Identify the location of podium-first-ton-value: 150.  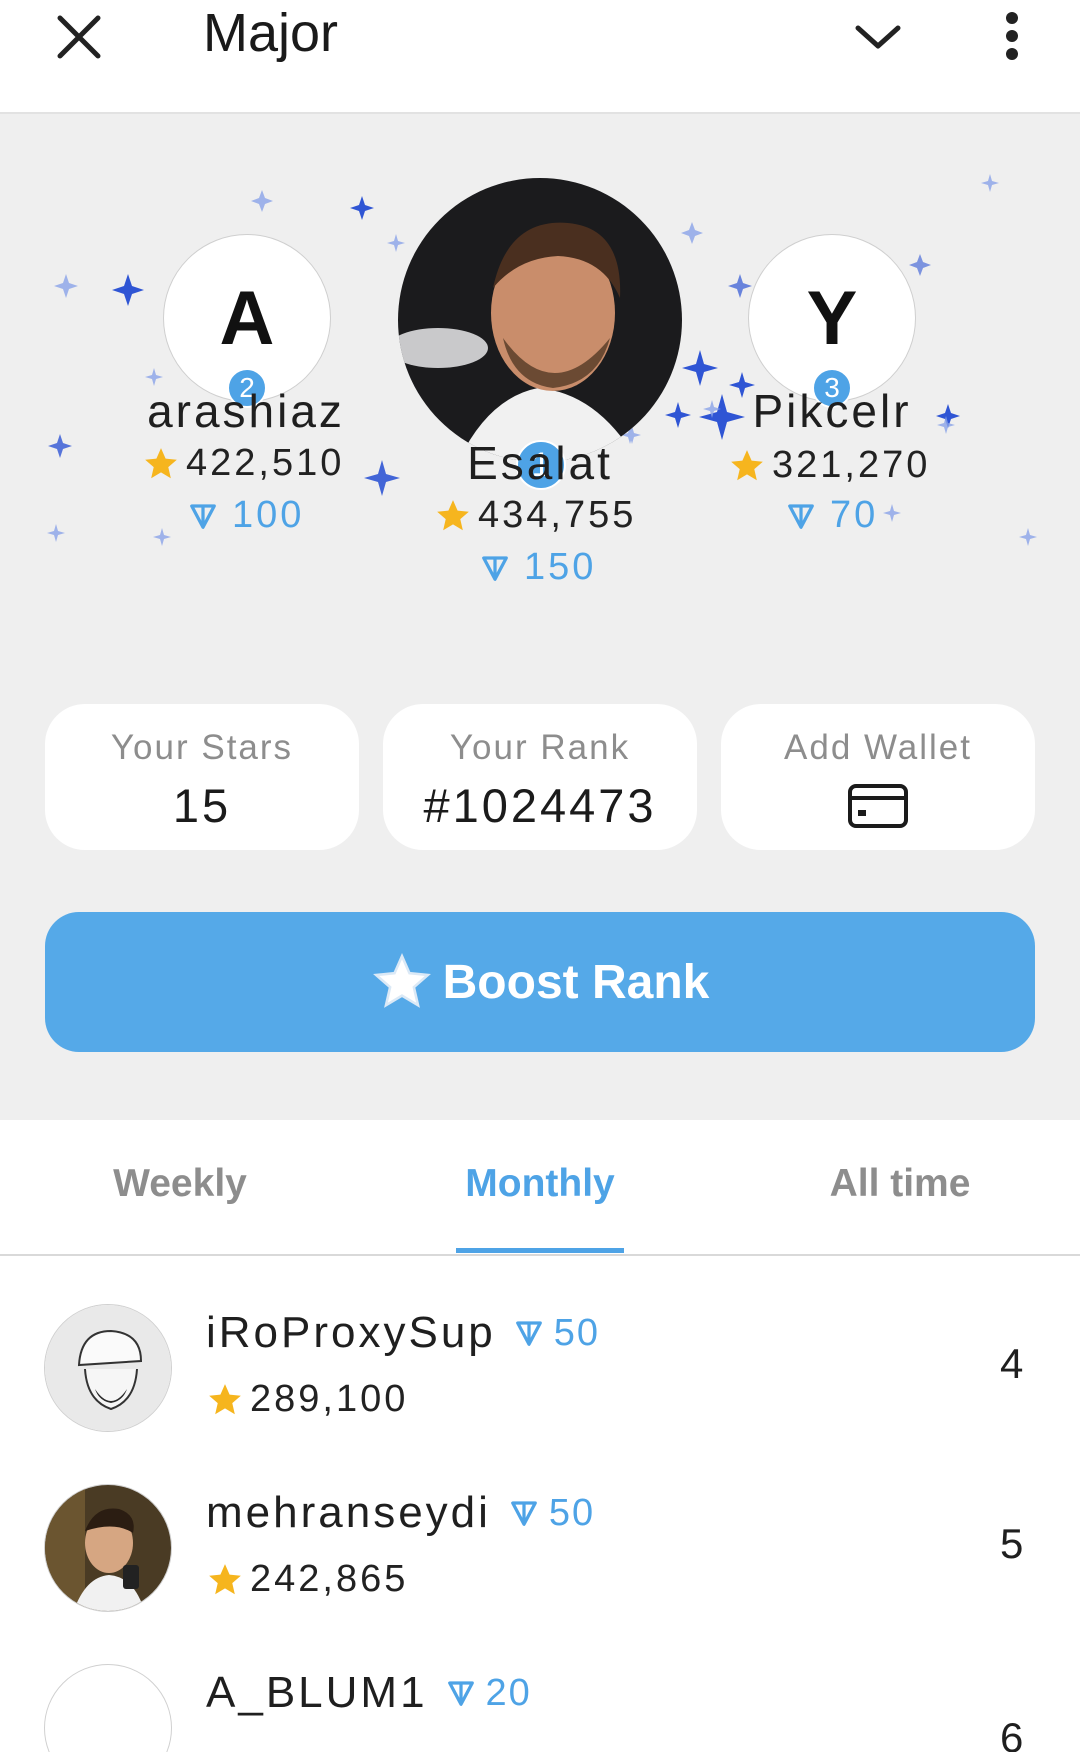
(560, 567).